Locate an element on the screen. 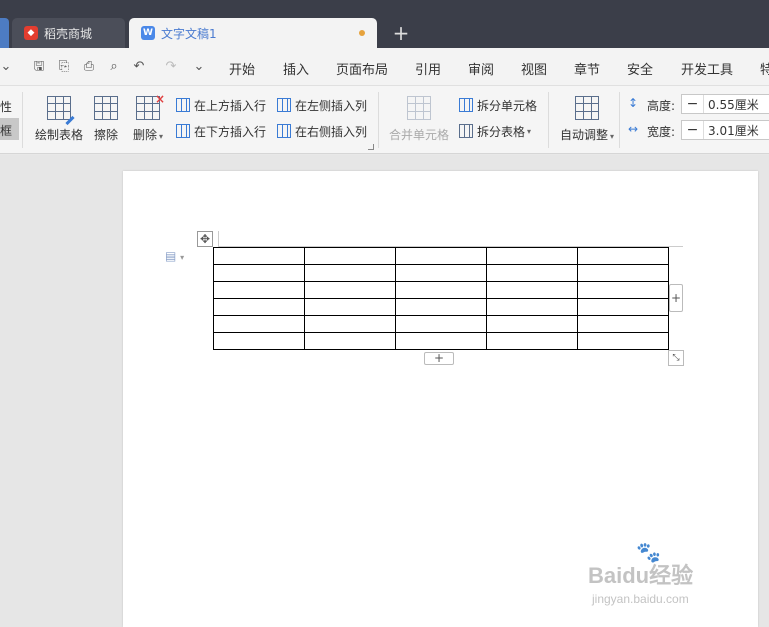 The width and height of the screenshot is (769, 627). ribbon-stub-border-active: 框 is located at coordinates (9, 129).